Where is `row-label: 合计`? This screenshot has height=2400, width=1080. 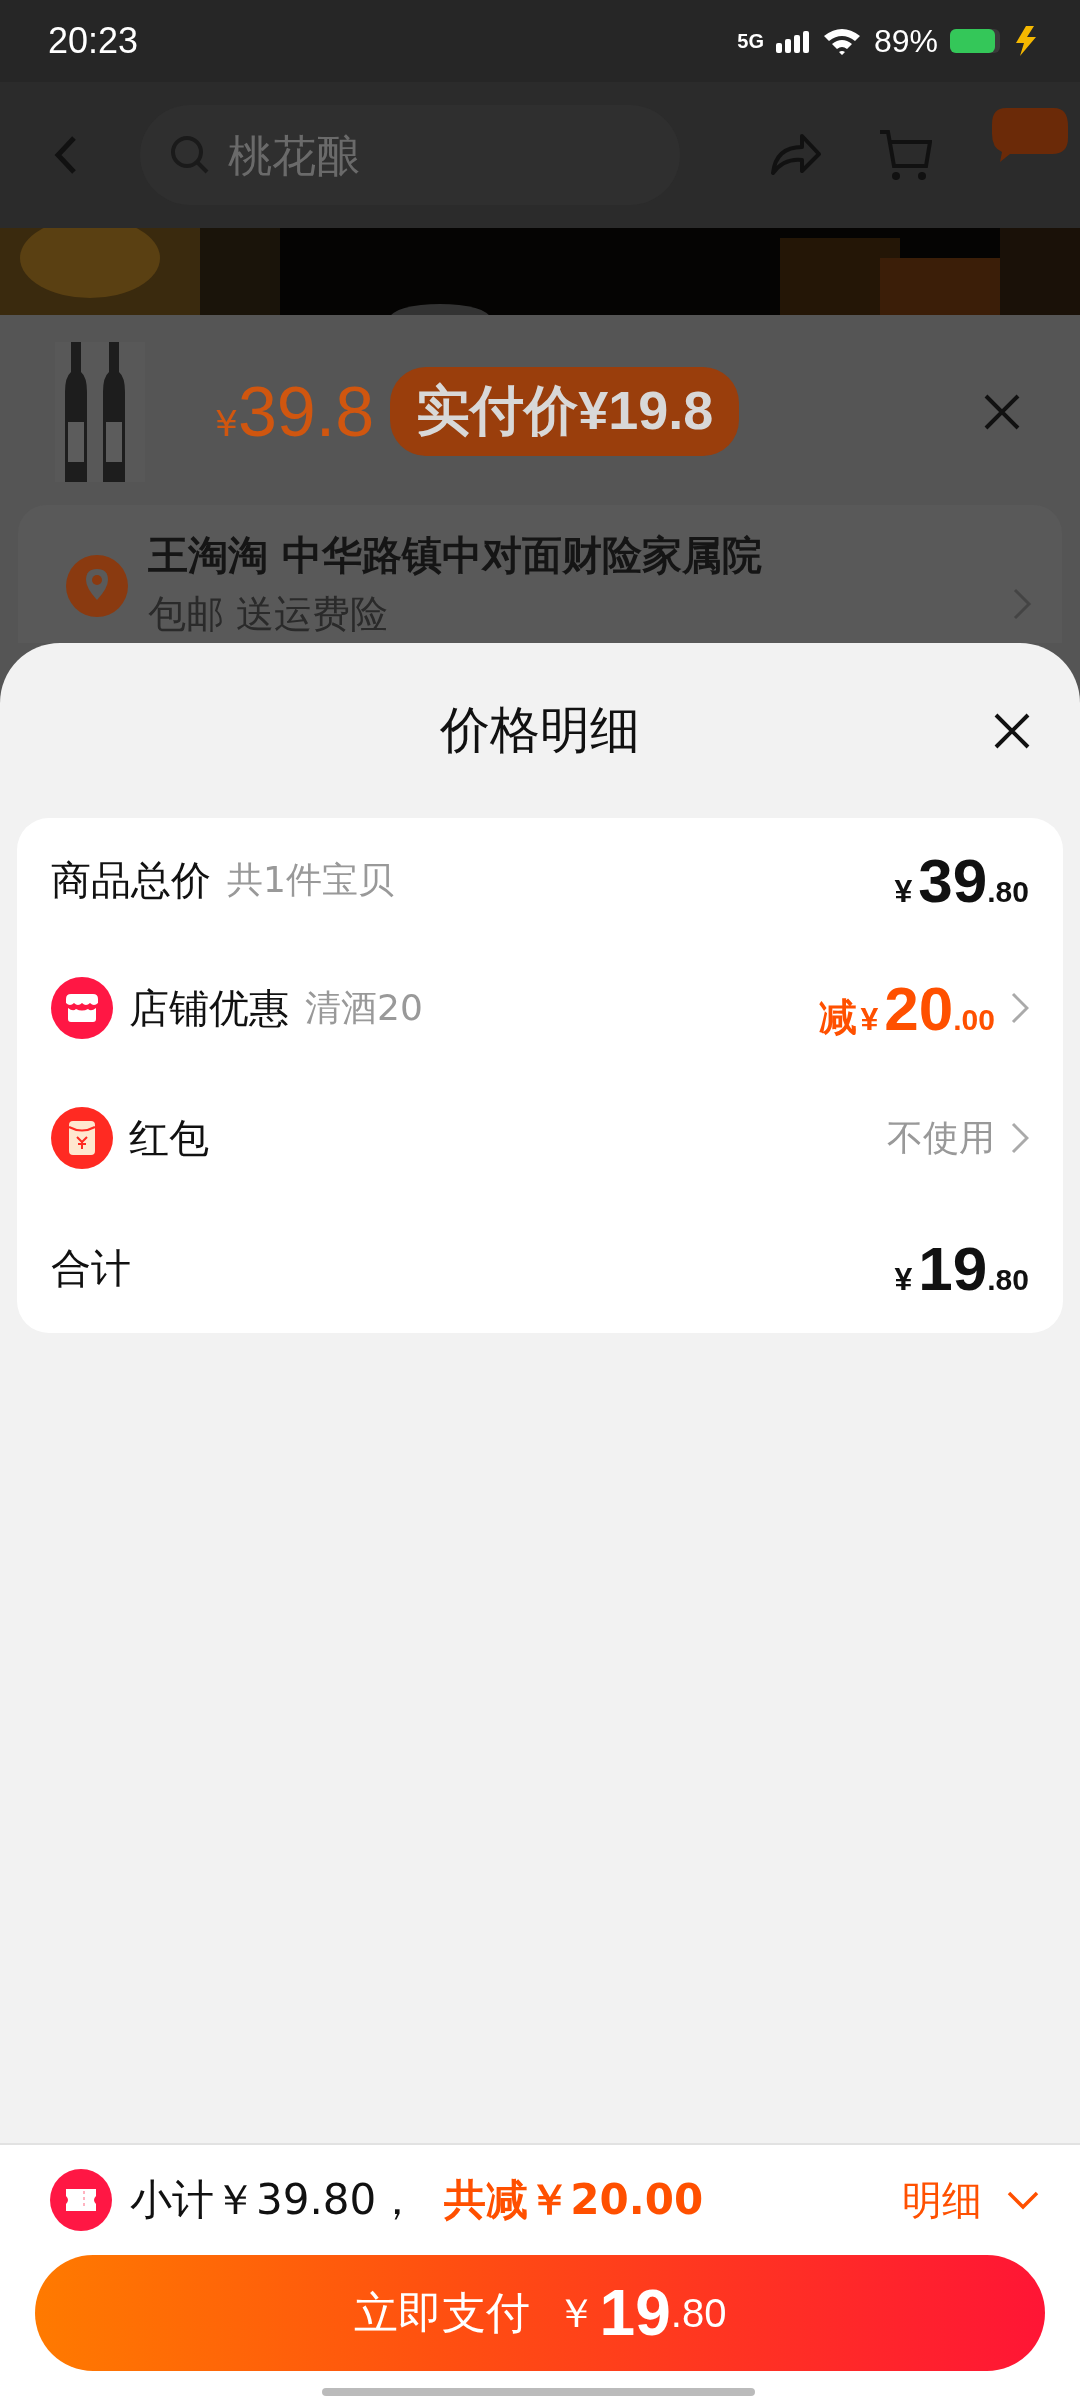 row-label: 合计 is located at coordinates (91, 1268).